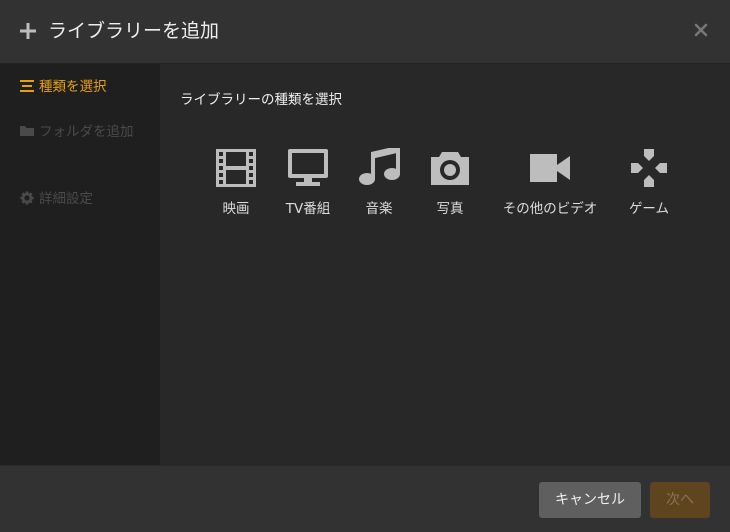 Image resolution: width=730 pixels, height=532 pixels. I want to click on type-movies: 映画, so click(236, 182).